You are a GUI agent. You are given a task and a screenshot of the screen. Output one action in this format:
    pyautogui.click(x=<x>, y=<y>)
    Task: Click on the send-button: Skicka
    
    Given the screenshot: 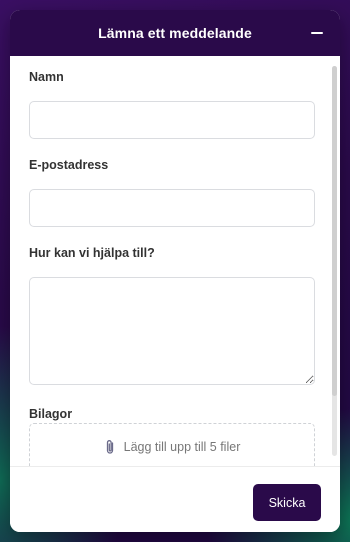 What is the action you would take?
    pyautogui.click(x=287, y=502)
    